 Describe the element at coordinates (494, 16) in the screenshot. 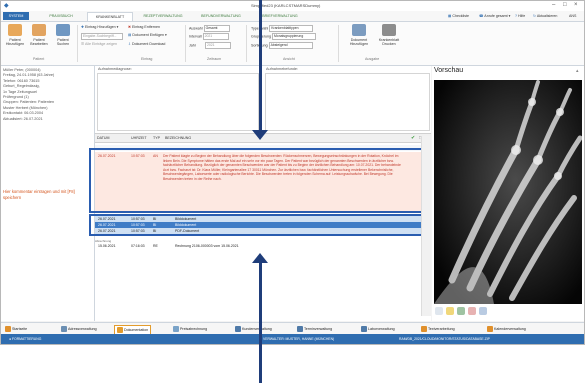

I see `anrufe-dropdown: ☎ Anrufe gesamt ▾` at that location.